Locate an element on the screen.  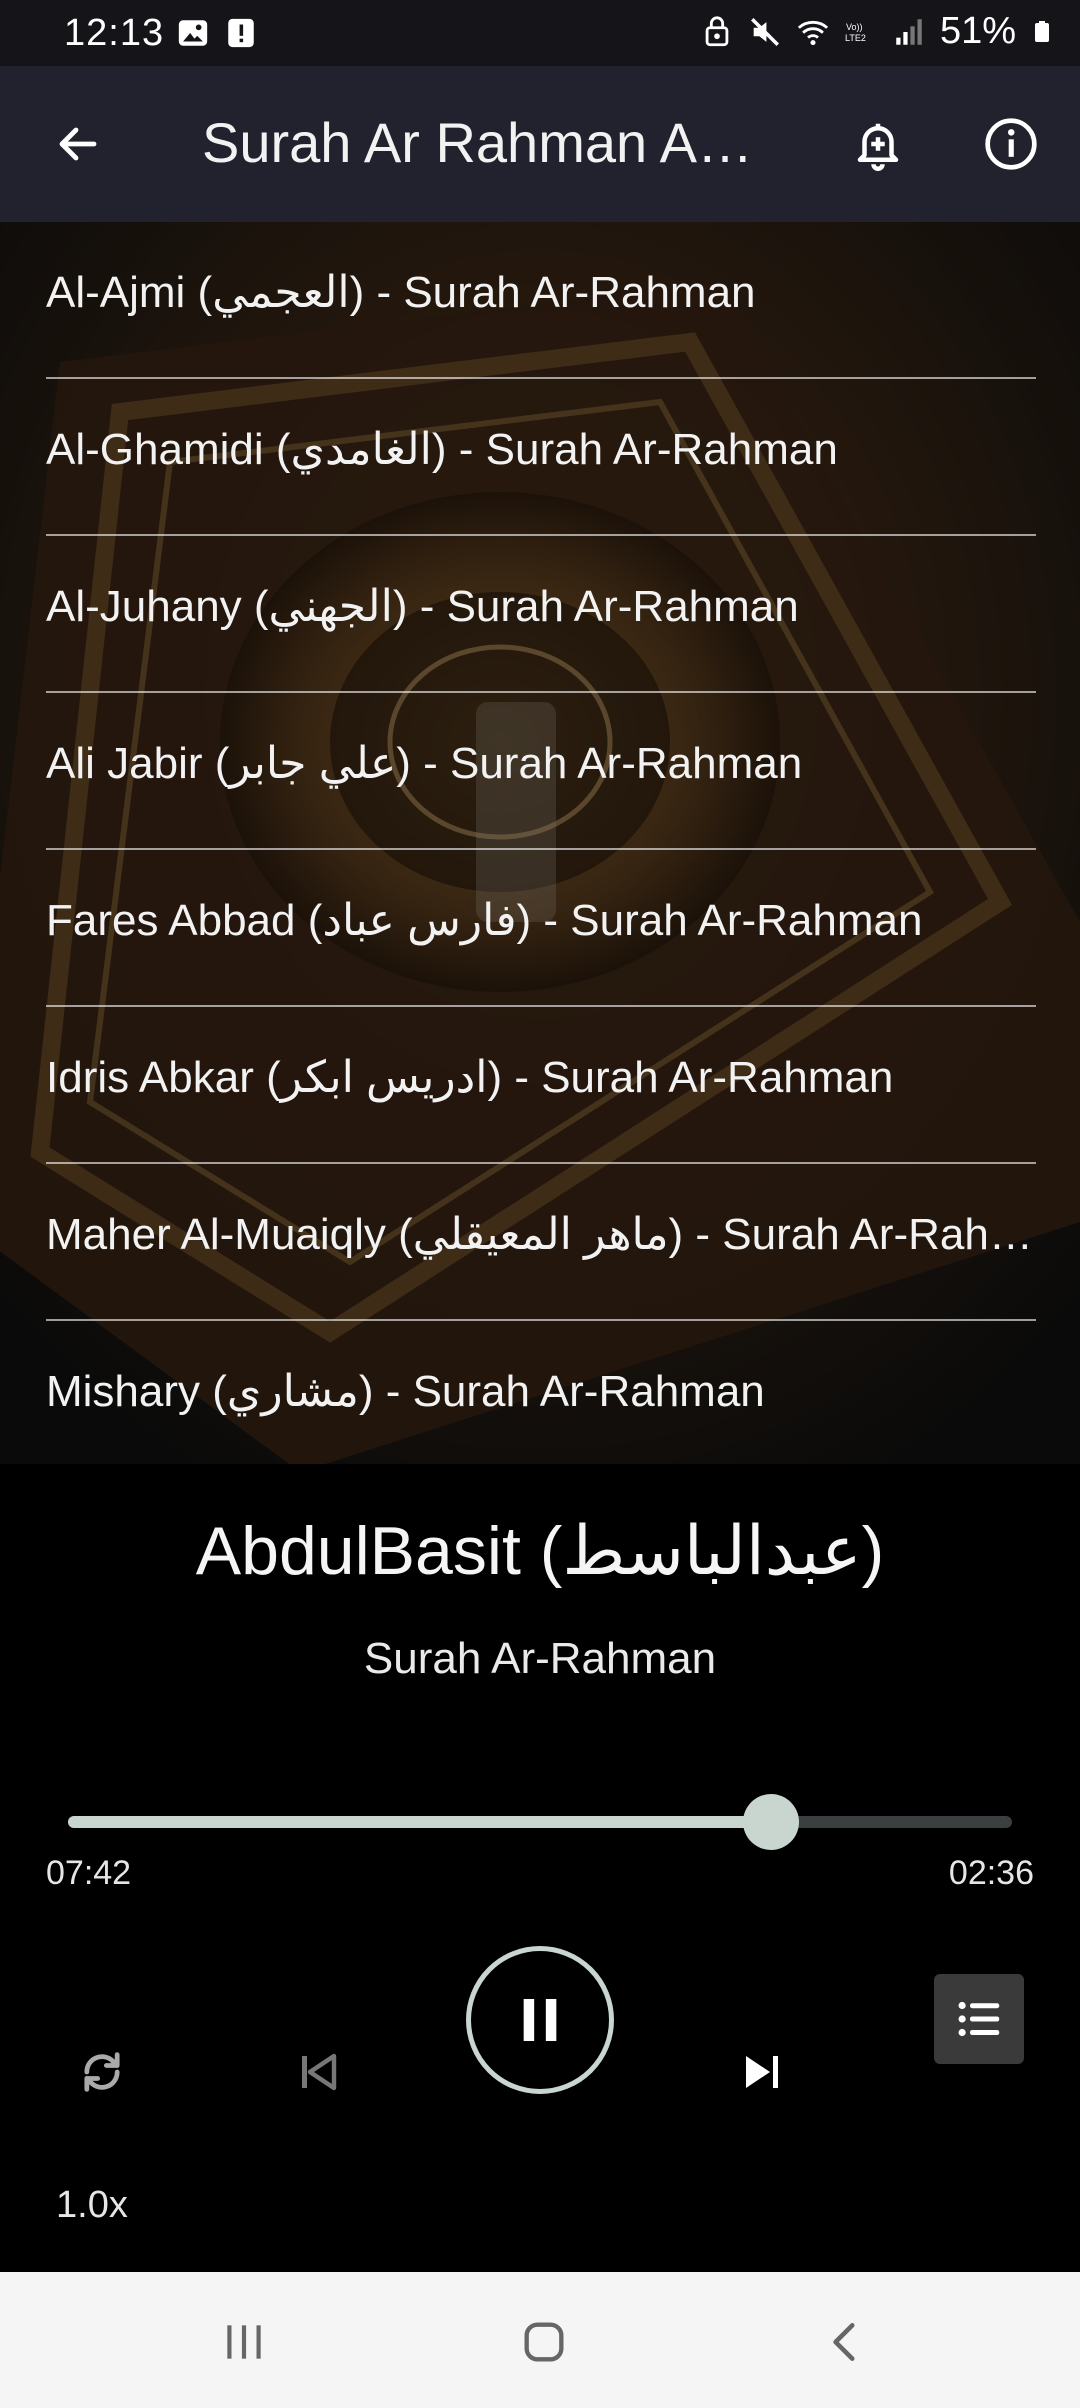
system-navigation-bar is located at coordinates (540, 2340).